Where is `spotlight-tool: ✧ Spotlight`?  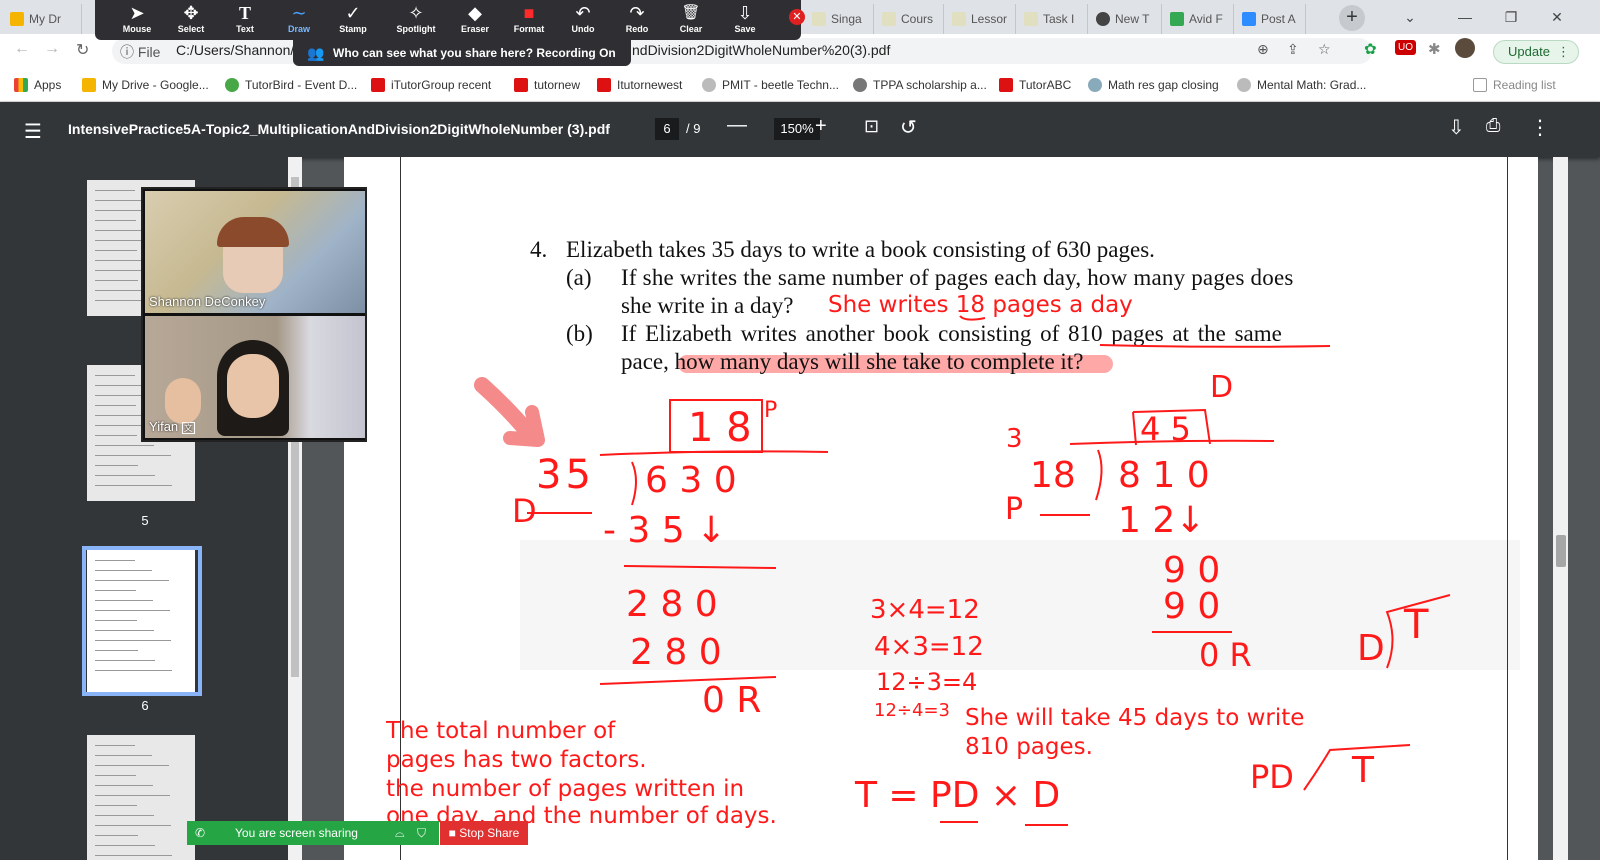
spotlight-tool: ✧ Spotlight is located at coordinates (416, 20).